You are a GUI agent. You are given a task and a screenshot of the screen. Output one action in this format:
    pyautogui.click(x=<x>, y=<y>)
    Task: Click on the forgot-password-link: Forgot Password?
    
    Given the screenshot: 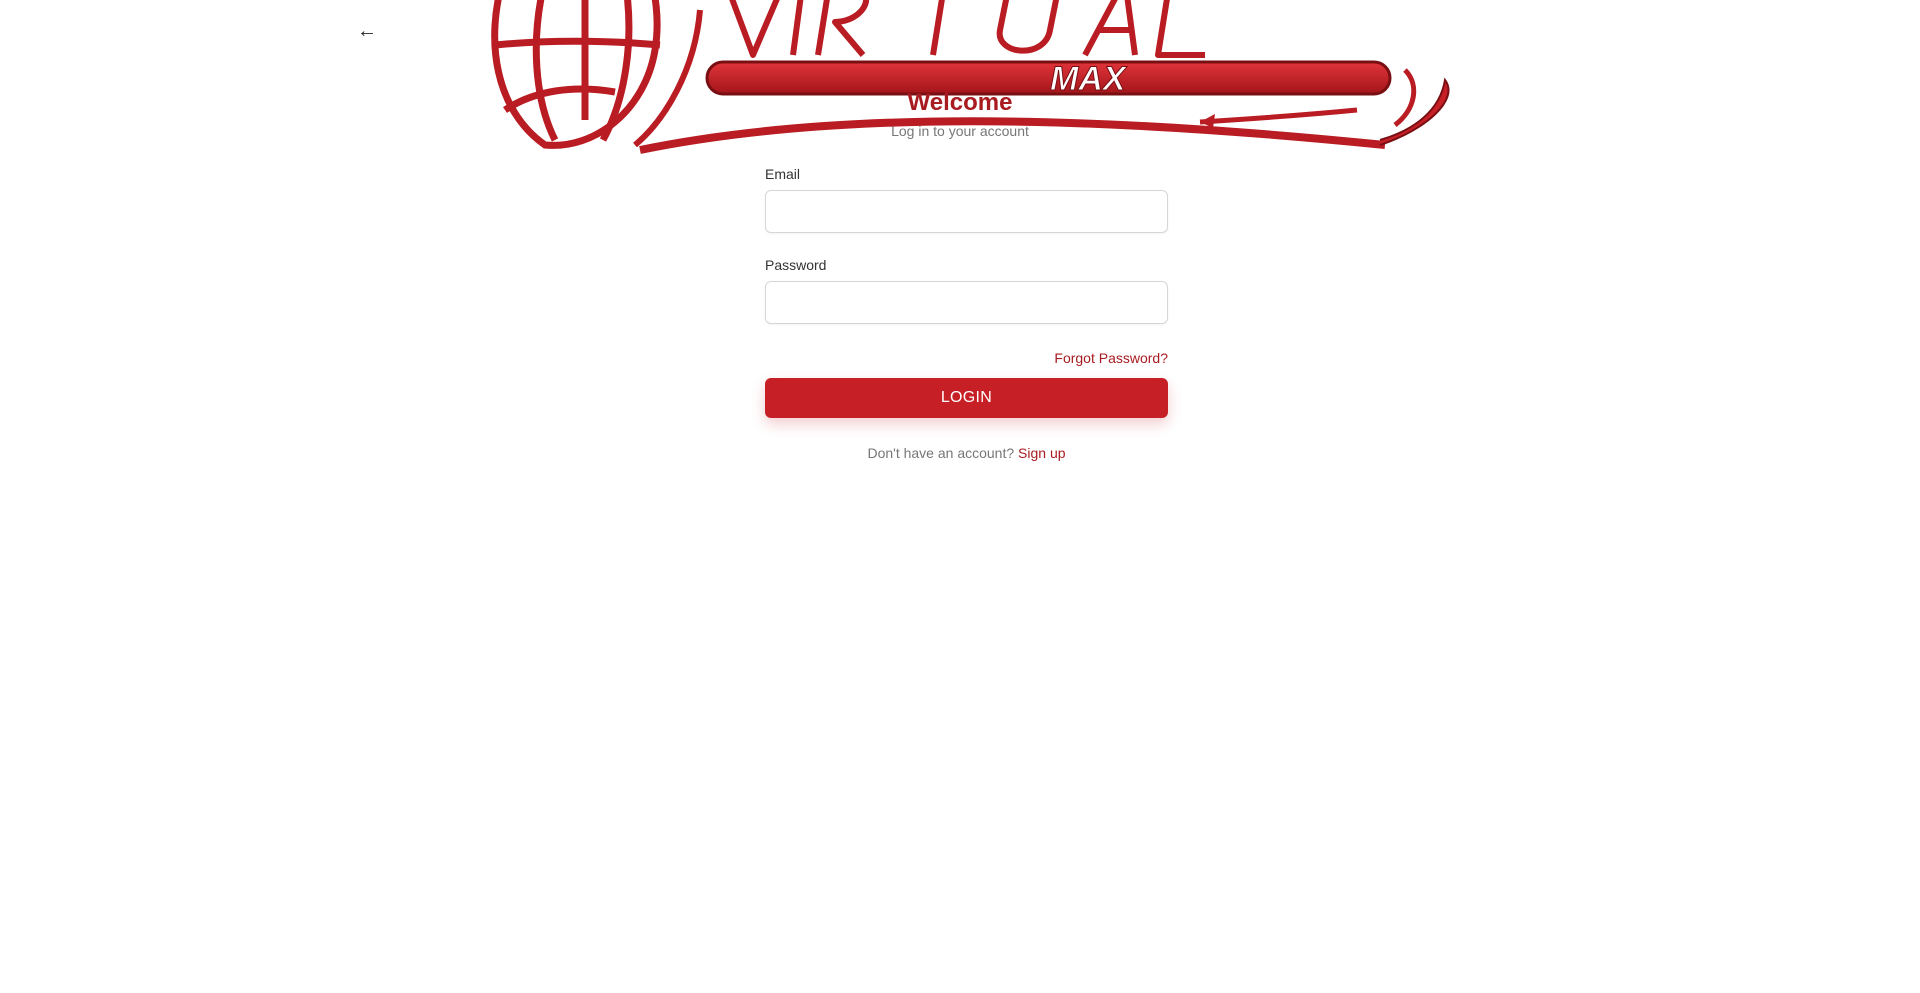 What is the action you would take?
    pyautogui.click(x=1111, y=358)
    